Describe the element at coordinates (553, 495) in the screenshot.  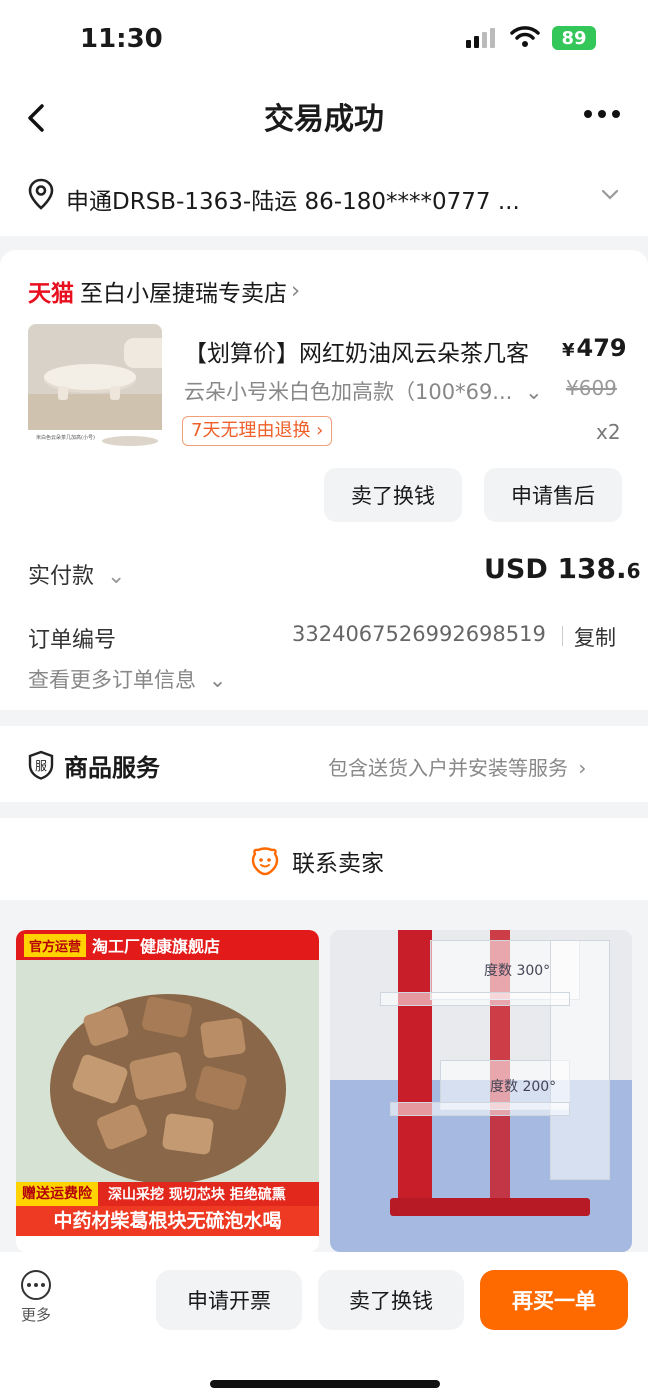
I see `after-sale-button: 申请售后` at that location.